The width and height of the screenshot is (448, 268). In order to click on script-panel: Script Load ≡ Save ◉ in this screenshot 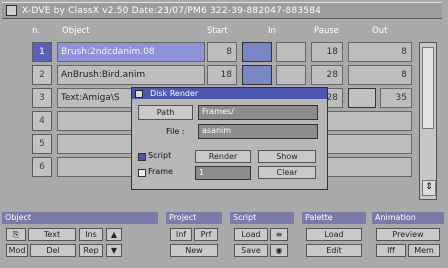, I will do `click(262, 238)`.